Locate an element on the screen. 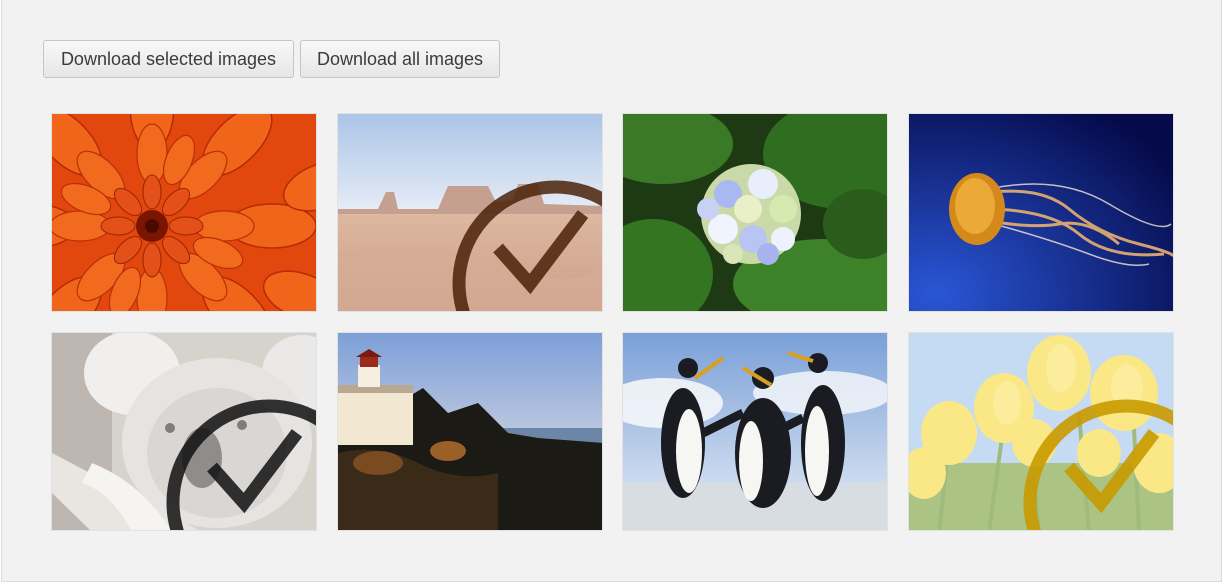 The height and width of the screenshot is (584, 1224). image-tile-lighthouse is located at coordinates (470, 431).